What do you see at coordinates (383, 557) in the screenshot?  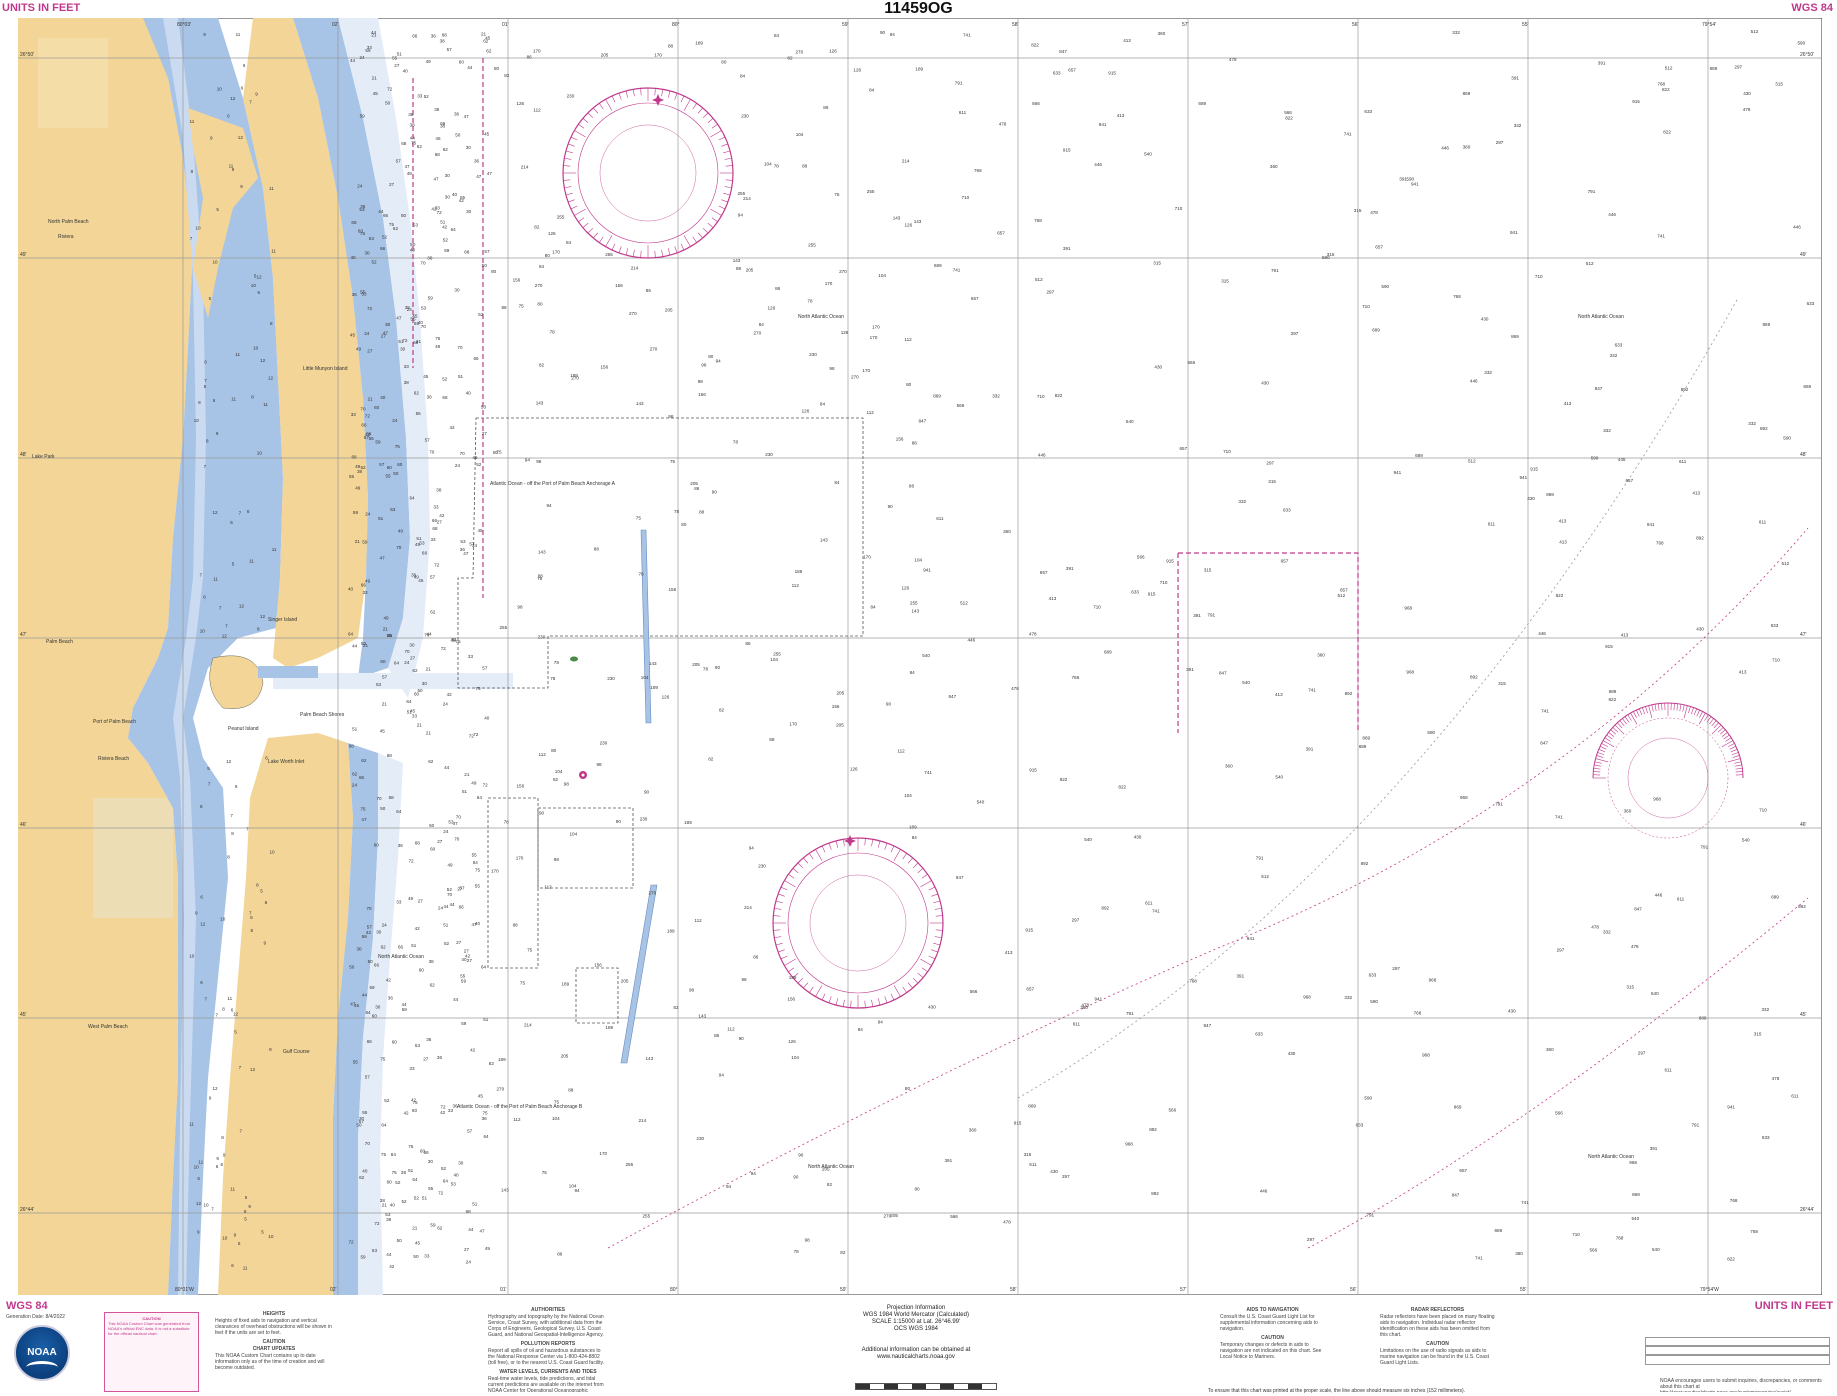 I see `sounding-label: 47` at bounding box center [383, 557].